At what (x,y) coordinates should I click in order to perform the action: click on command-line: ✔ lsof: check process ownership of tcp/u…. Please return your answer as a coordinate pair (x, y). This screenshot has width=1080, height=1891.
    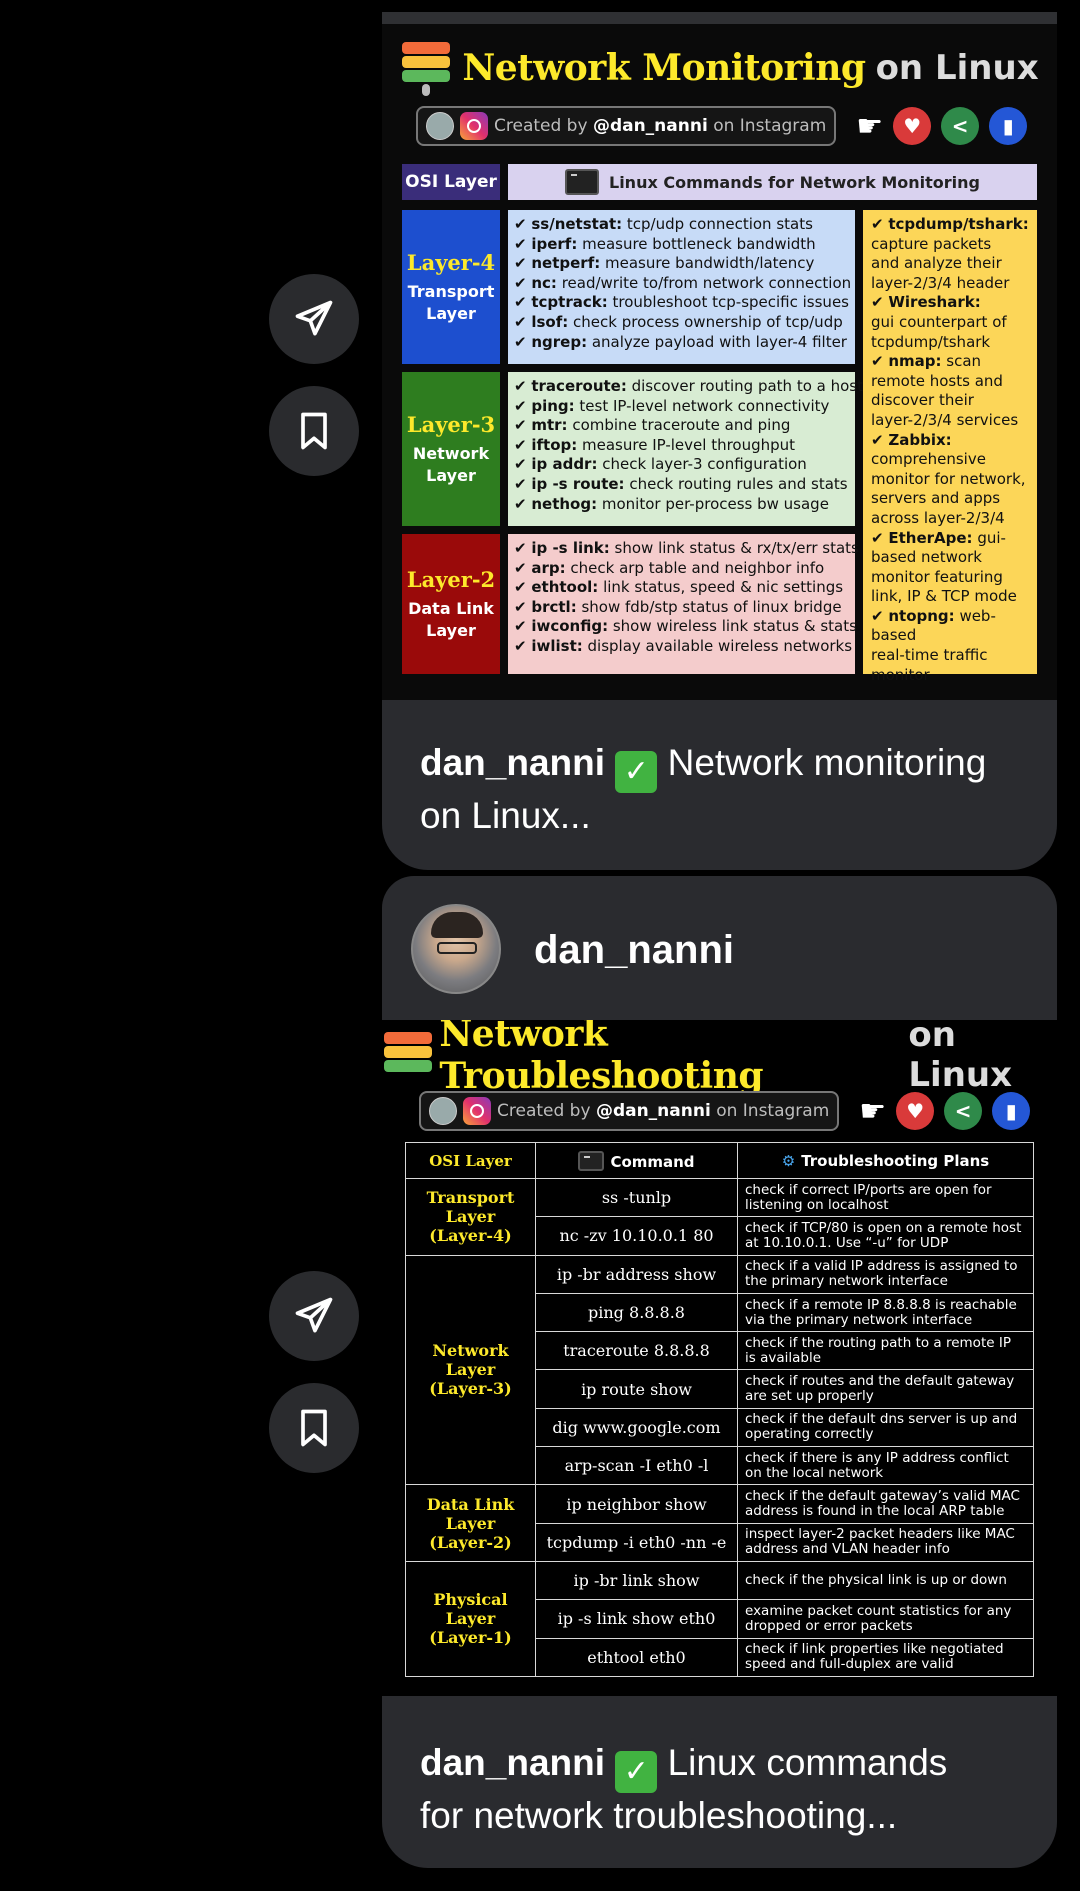
    Looking at the image, I should click on (678, 321).